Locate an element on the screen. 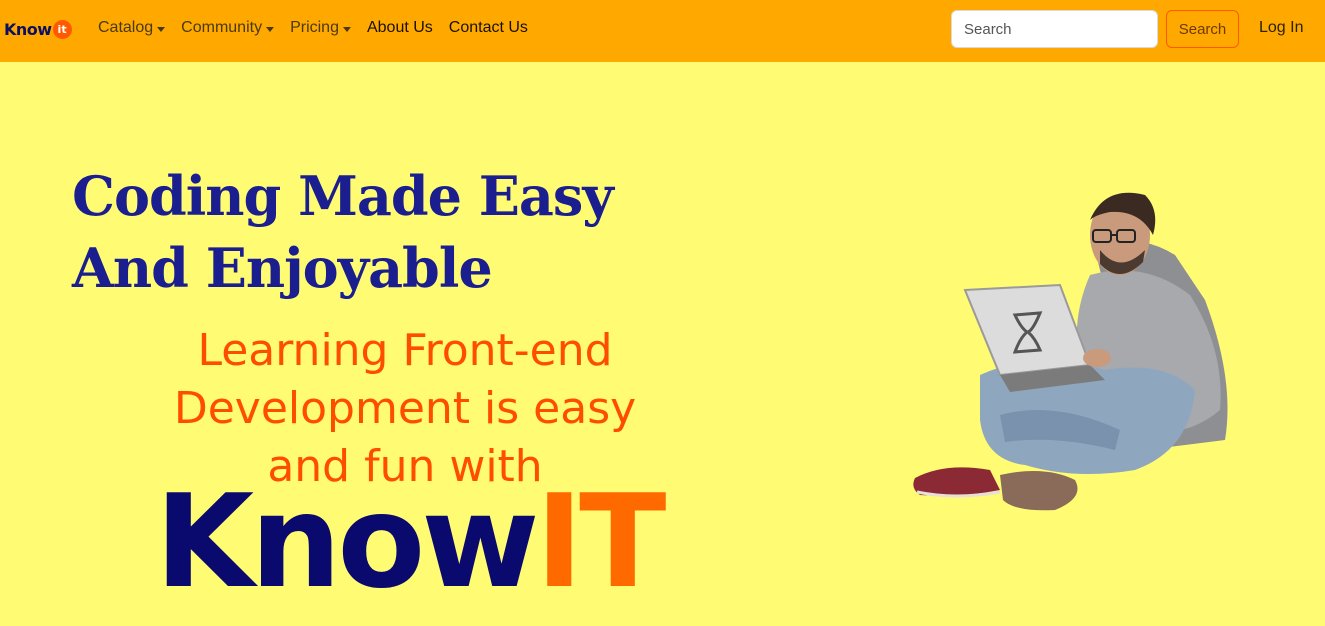  nav-item-label: About Us is located at coordinates (399, 27).